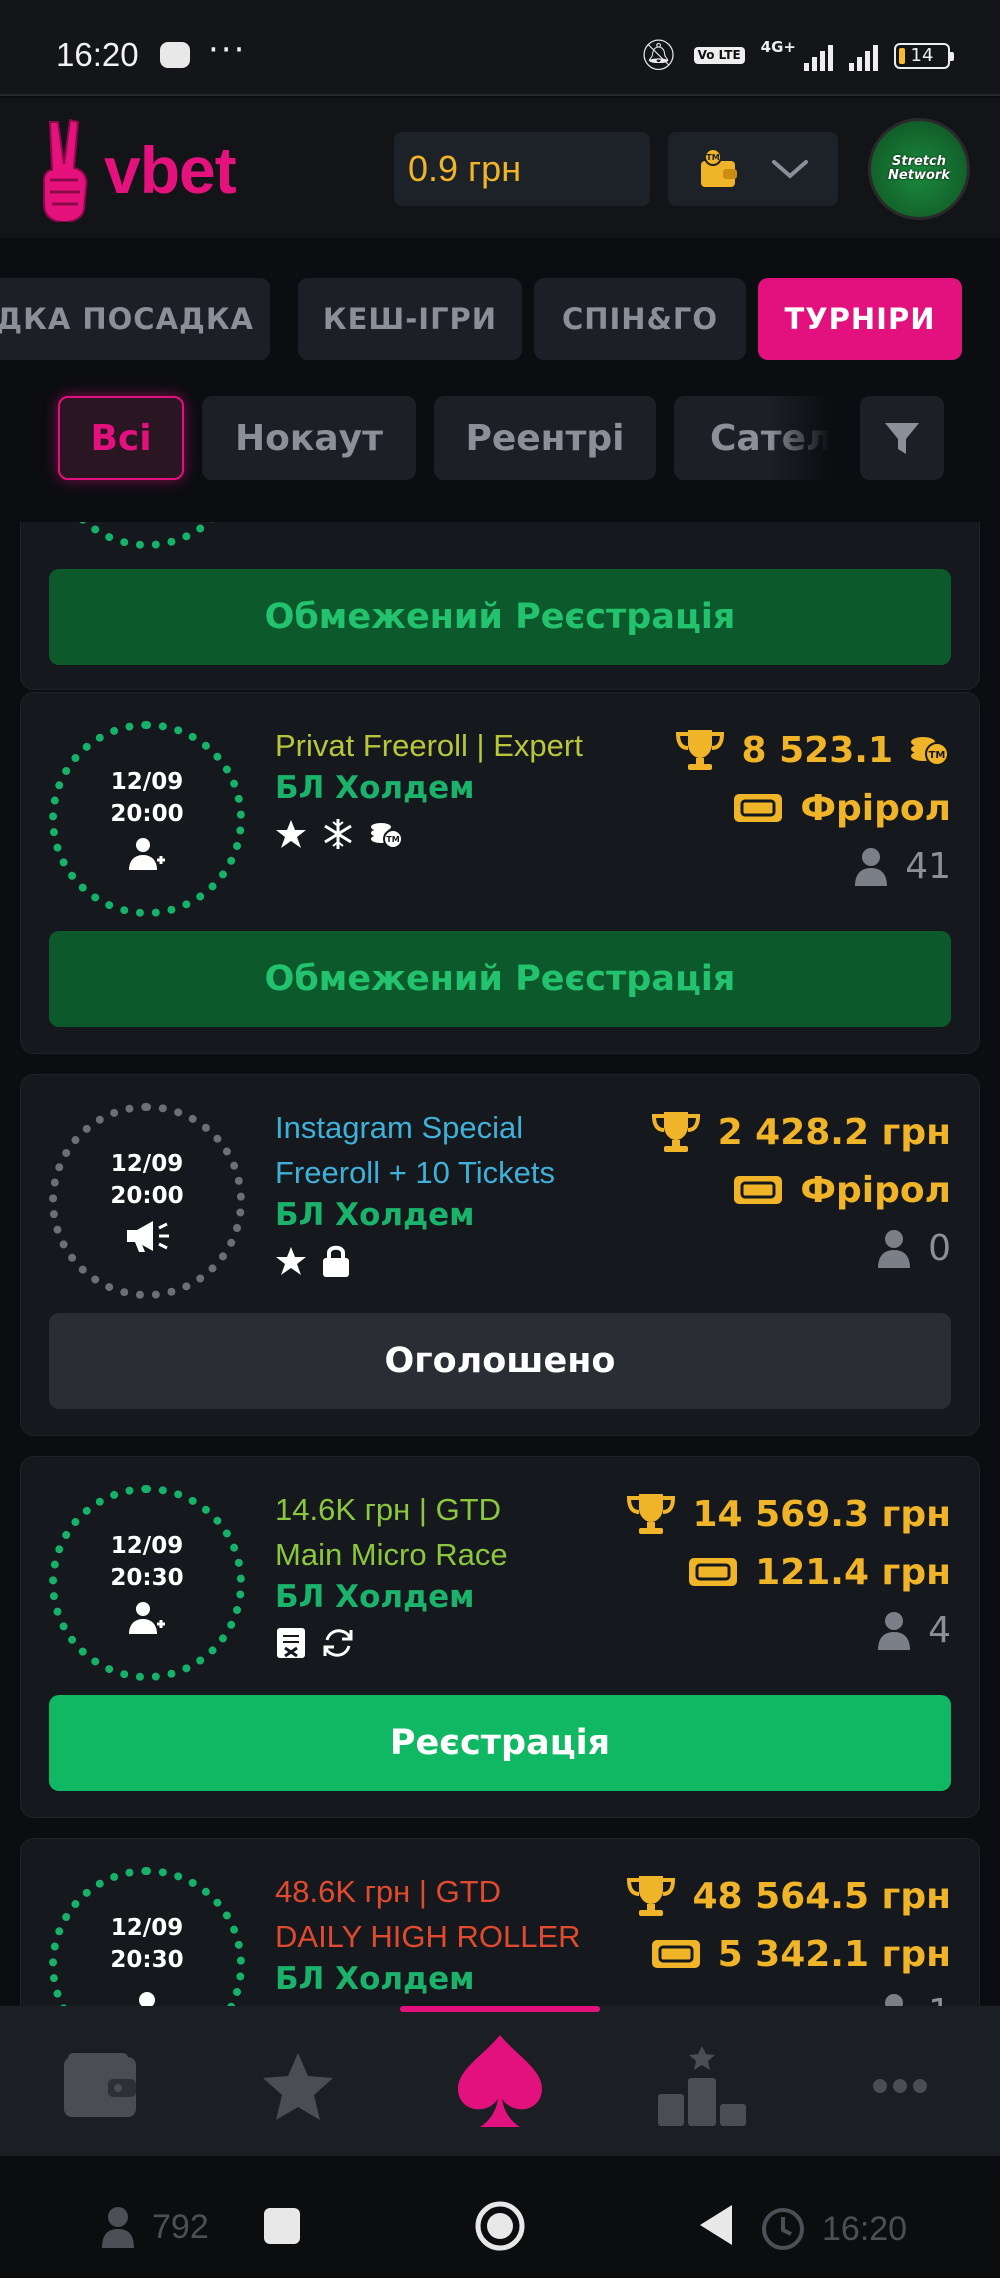 The width and height of the screenshot is (1000, 2278). Describe the element at coordinates (753, 169) in the screenshot. I see `wallet-dropdown: TM` at that location.